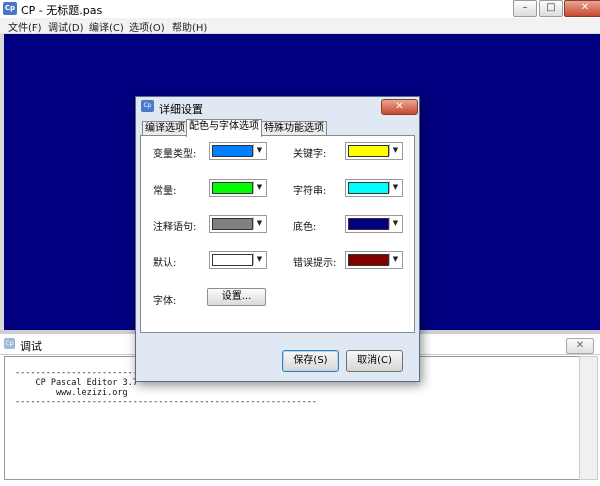 Image resolution: width=600 pixels, height=486 pixels. Describe the element at coordinates (300, 9) in the screenshot. I see `window-titlebar: Cp CP - 无标题.pas – □ ✕` at that location.